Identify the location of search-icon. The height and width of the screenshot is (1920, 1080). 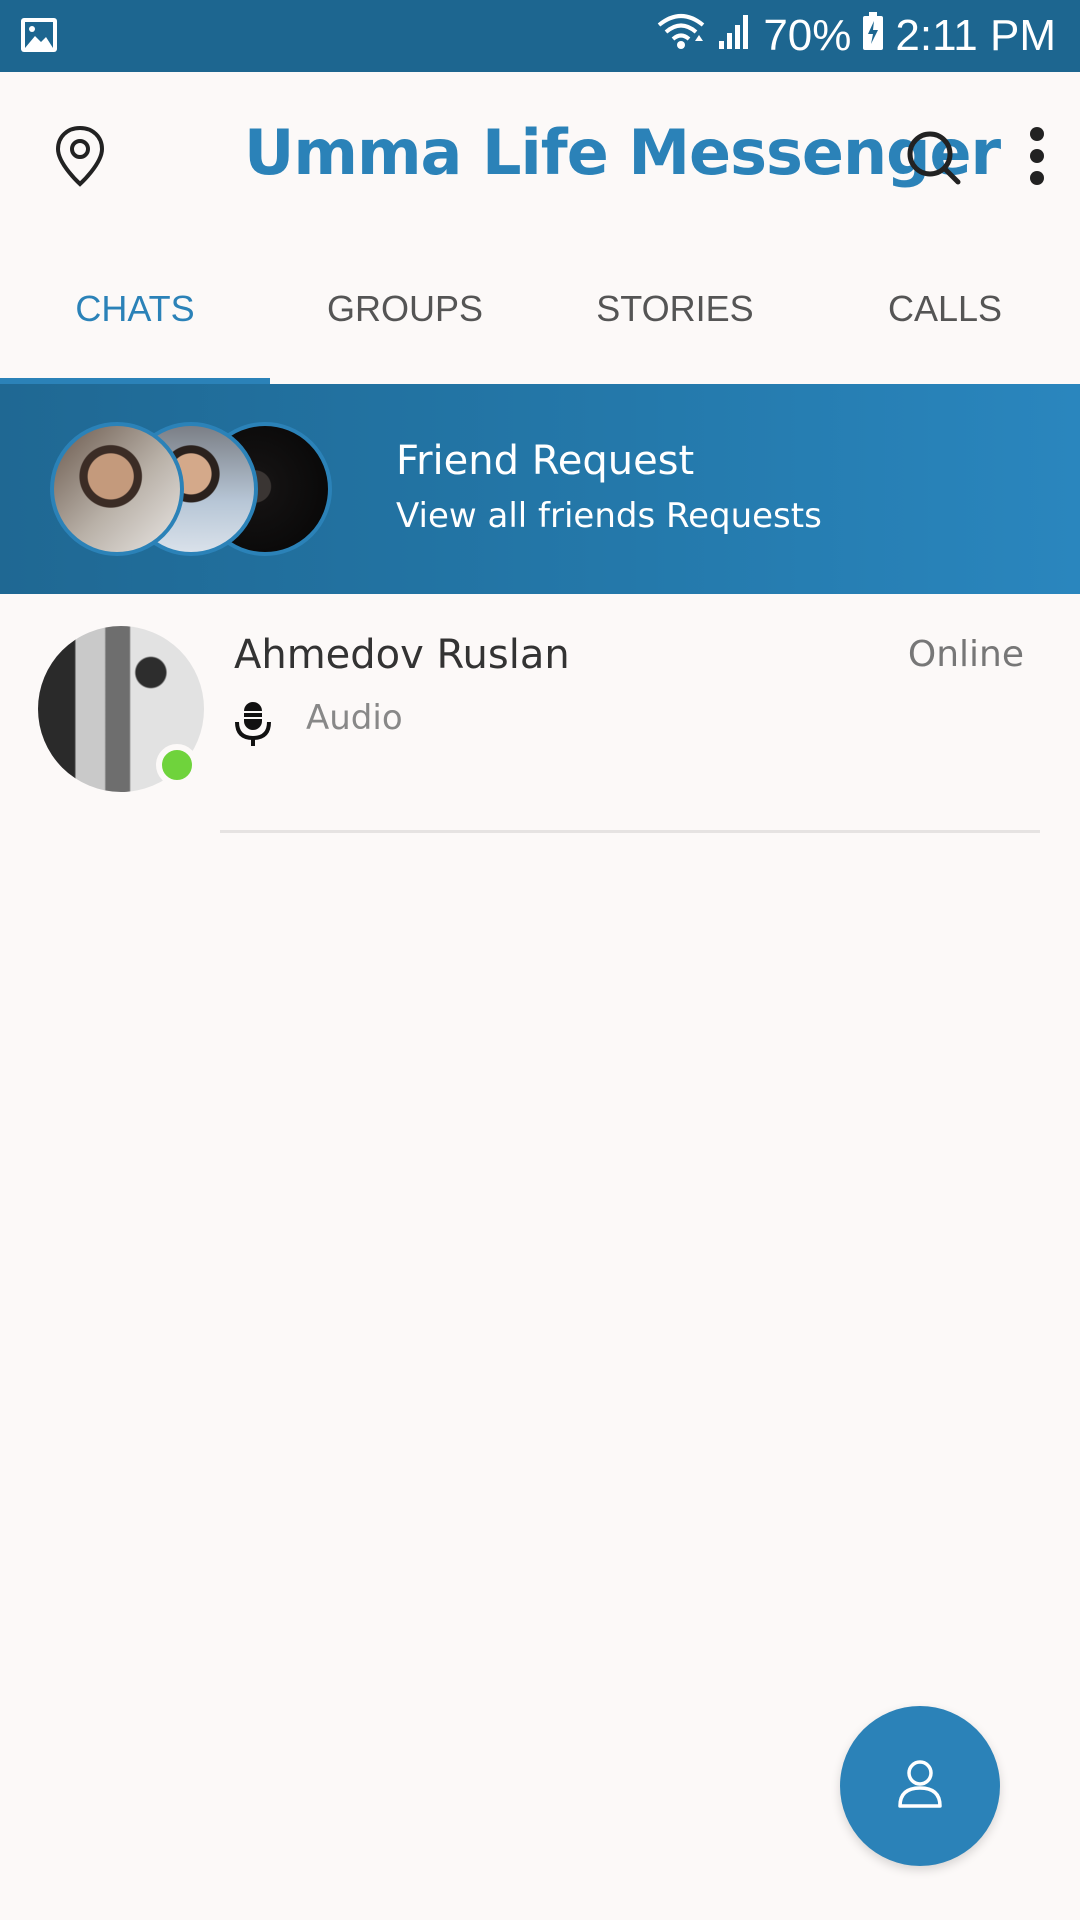
(934, 160).